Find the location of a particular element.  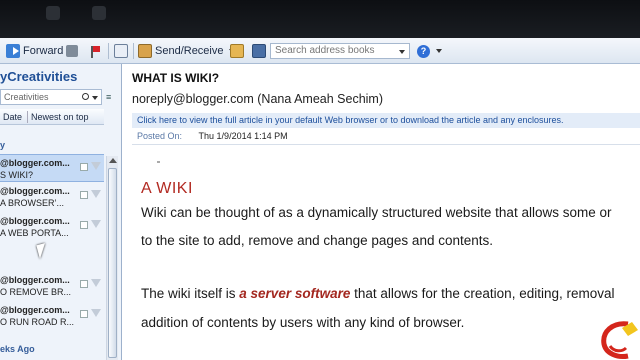

article-emphasis: a server software is located at coordinates (295, 293).